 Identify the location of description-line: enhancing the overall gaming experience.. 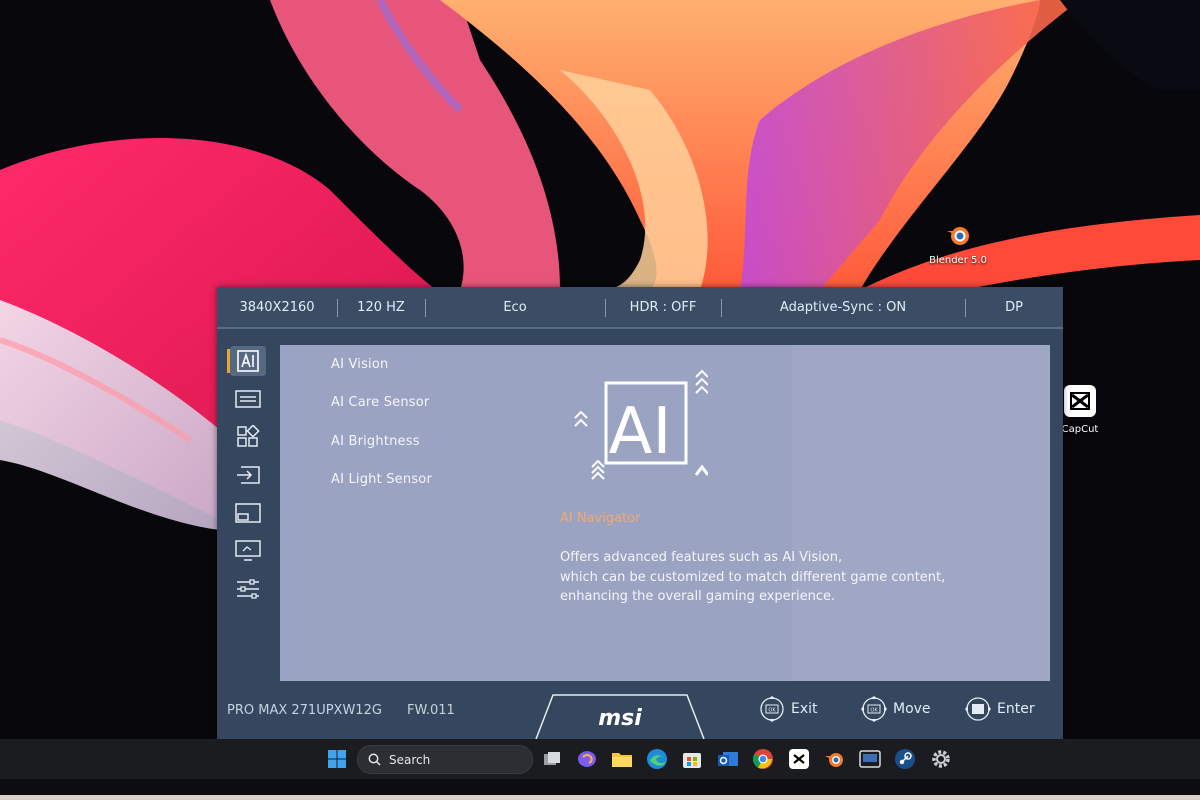
(698, 596).